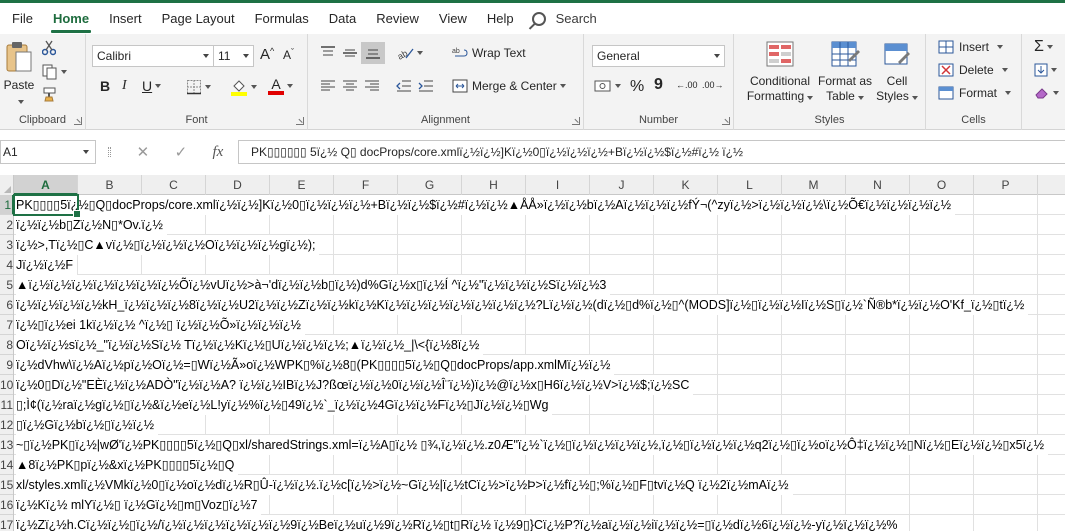 The height and width of the screenshot is (531, 1065). I want to click on wrap-text-button: ab Wrap Text, so click(489, 53).